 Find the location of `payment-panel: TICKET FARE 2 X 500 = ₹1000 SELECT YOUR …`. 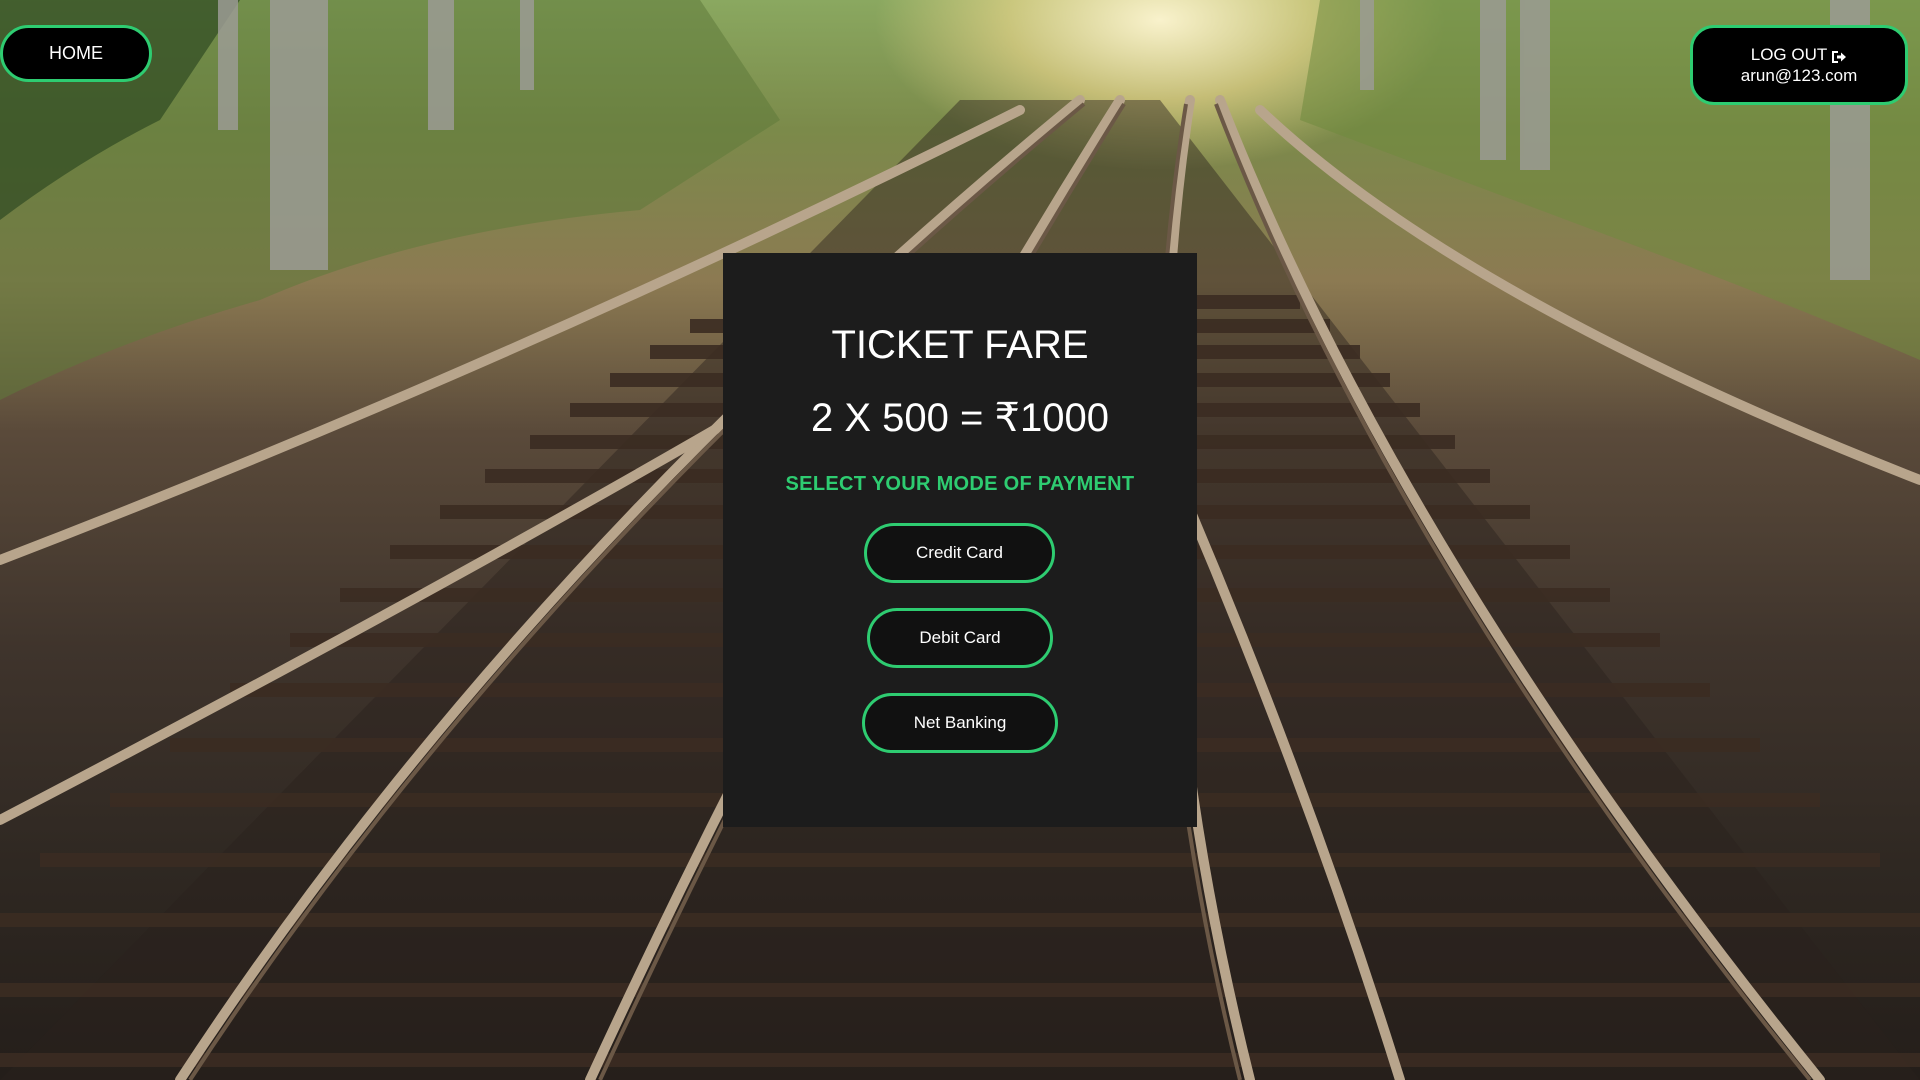

payment-panel: TICKET FARE 2 X 500 = ₹1000 SELECT YOUR … is located at coordinates (960, 540).